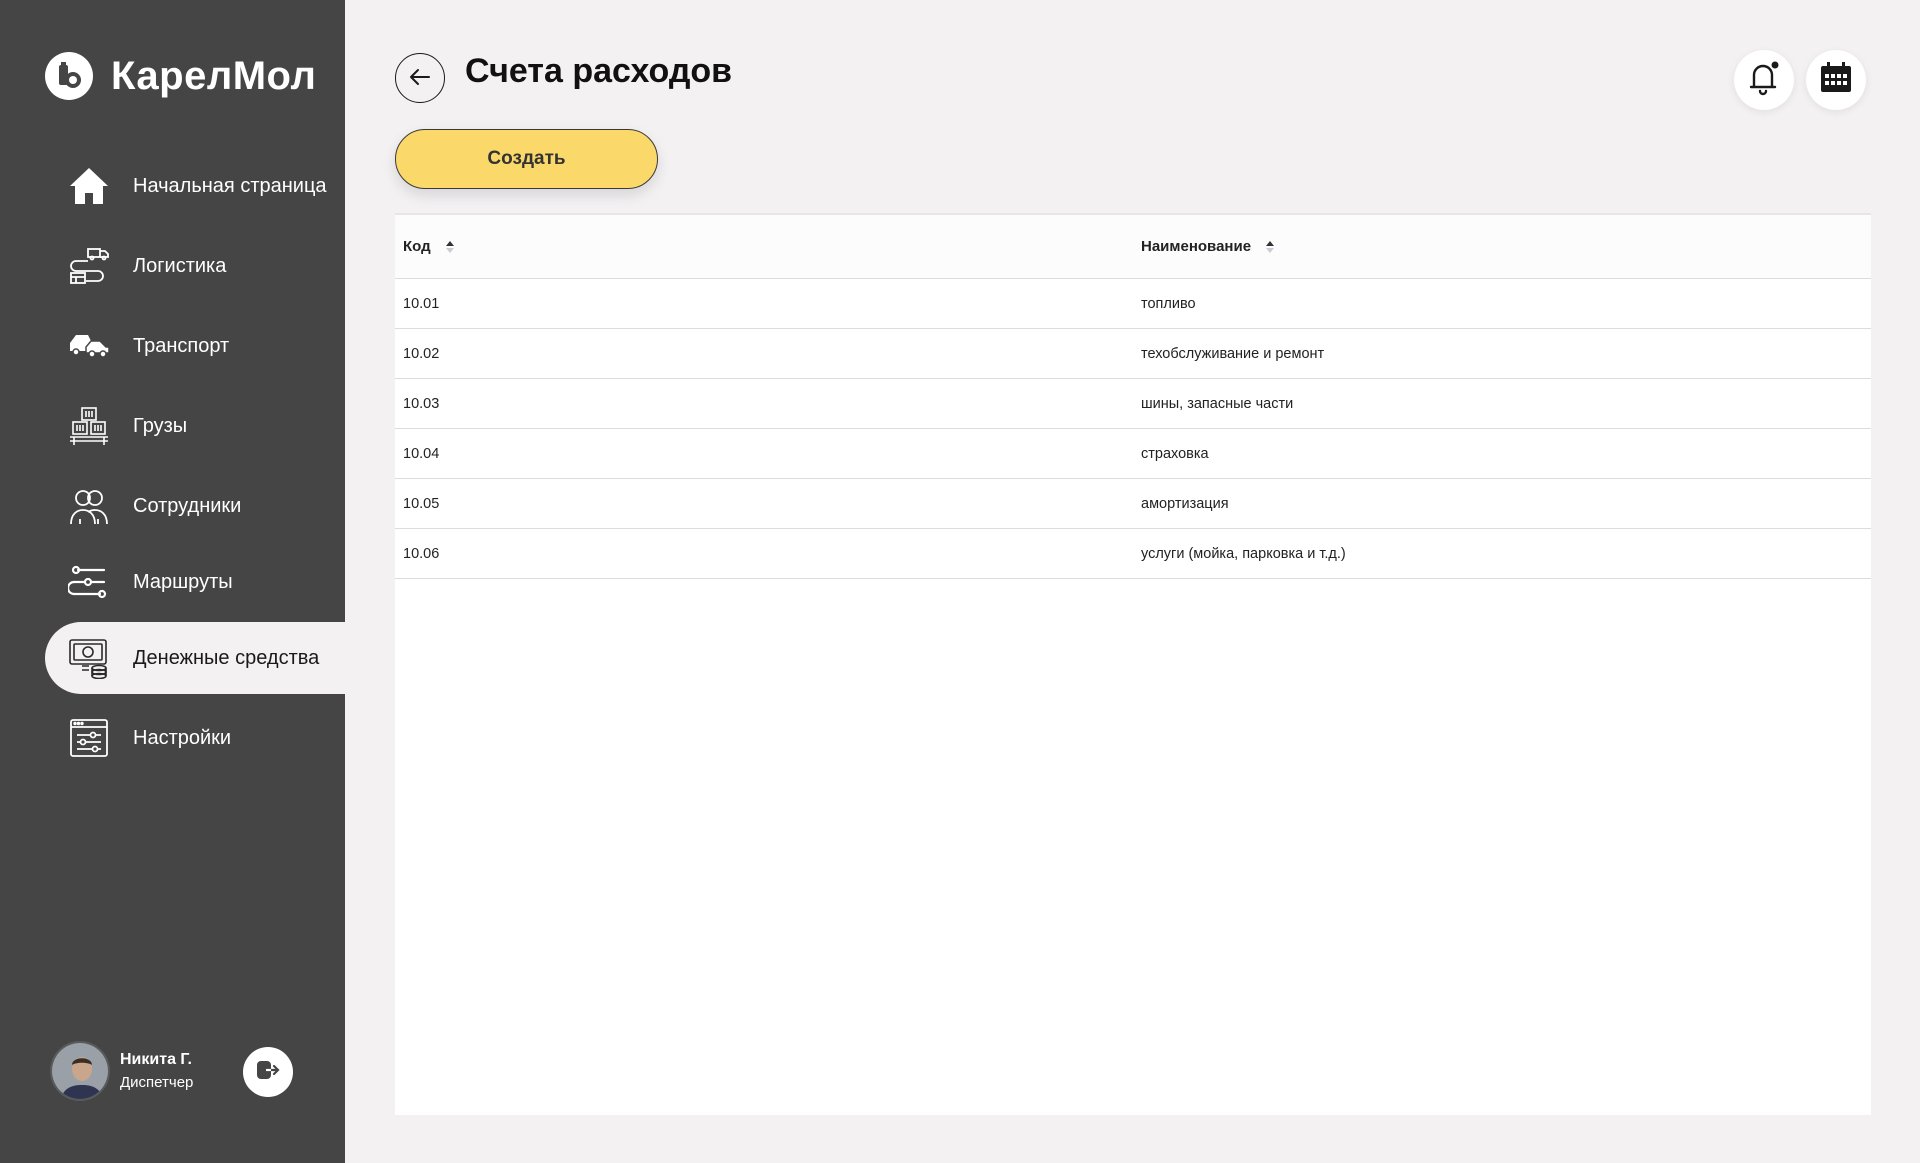 This screenshot has height=1163, width=1920. I want to click on sidebar-item-routes: Маршруты, so click(195, 582).